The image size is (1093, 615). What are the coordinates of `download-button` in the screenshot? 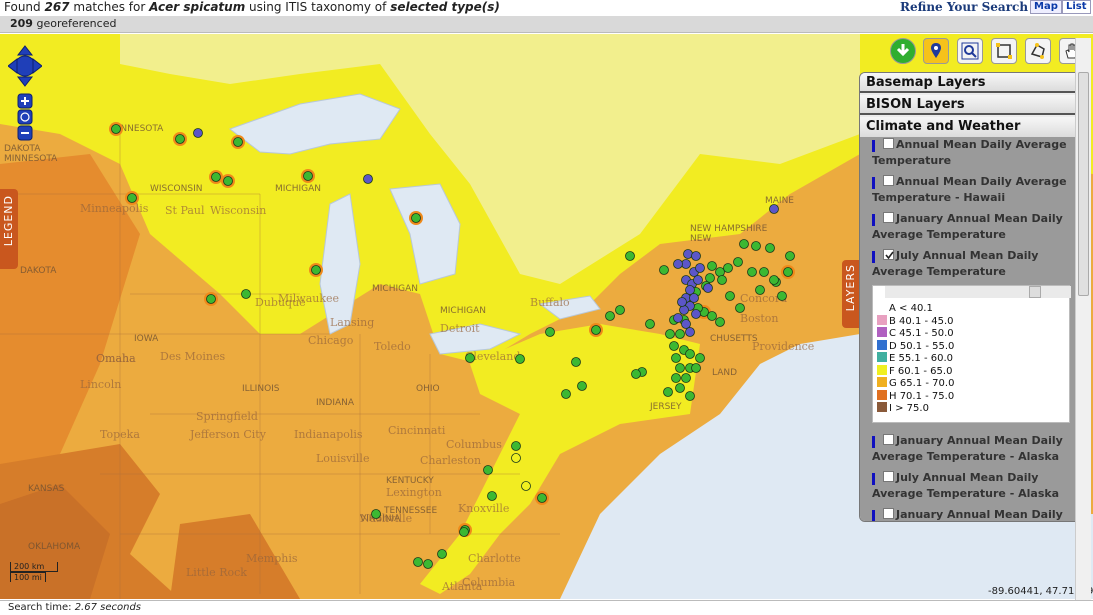 It's located at (903, 51).